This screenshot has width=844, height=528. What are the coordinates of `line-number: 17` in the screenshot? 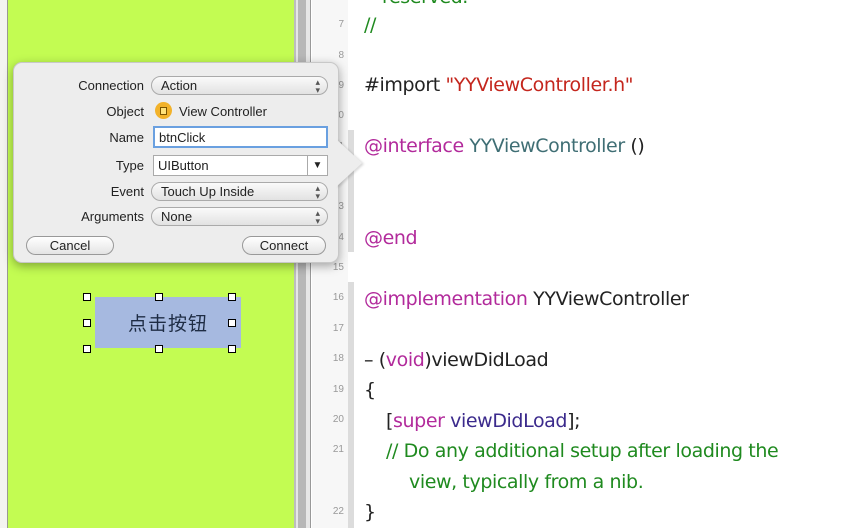 It's located at (338, 328).